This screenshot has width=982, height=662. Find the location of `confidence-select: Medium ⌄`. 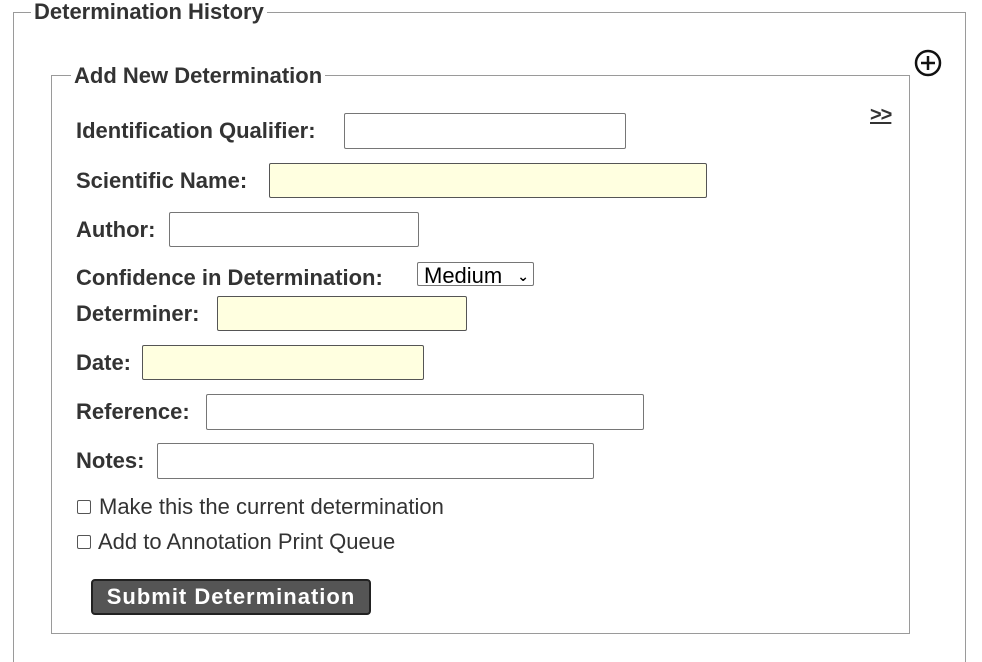

confidence-select: Medium ⌄ is located at coordinates (475, 274).